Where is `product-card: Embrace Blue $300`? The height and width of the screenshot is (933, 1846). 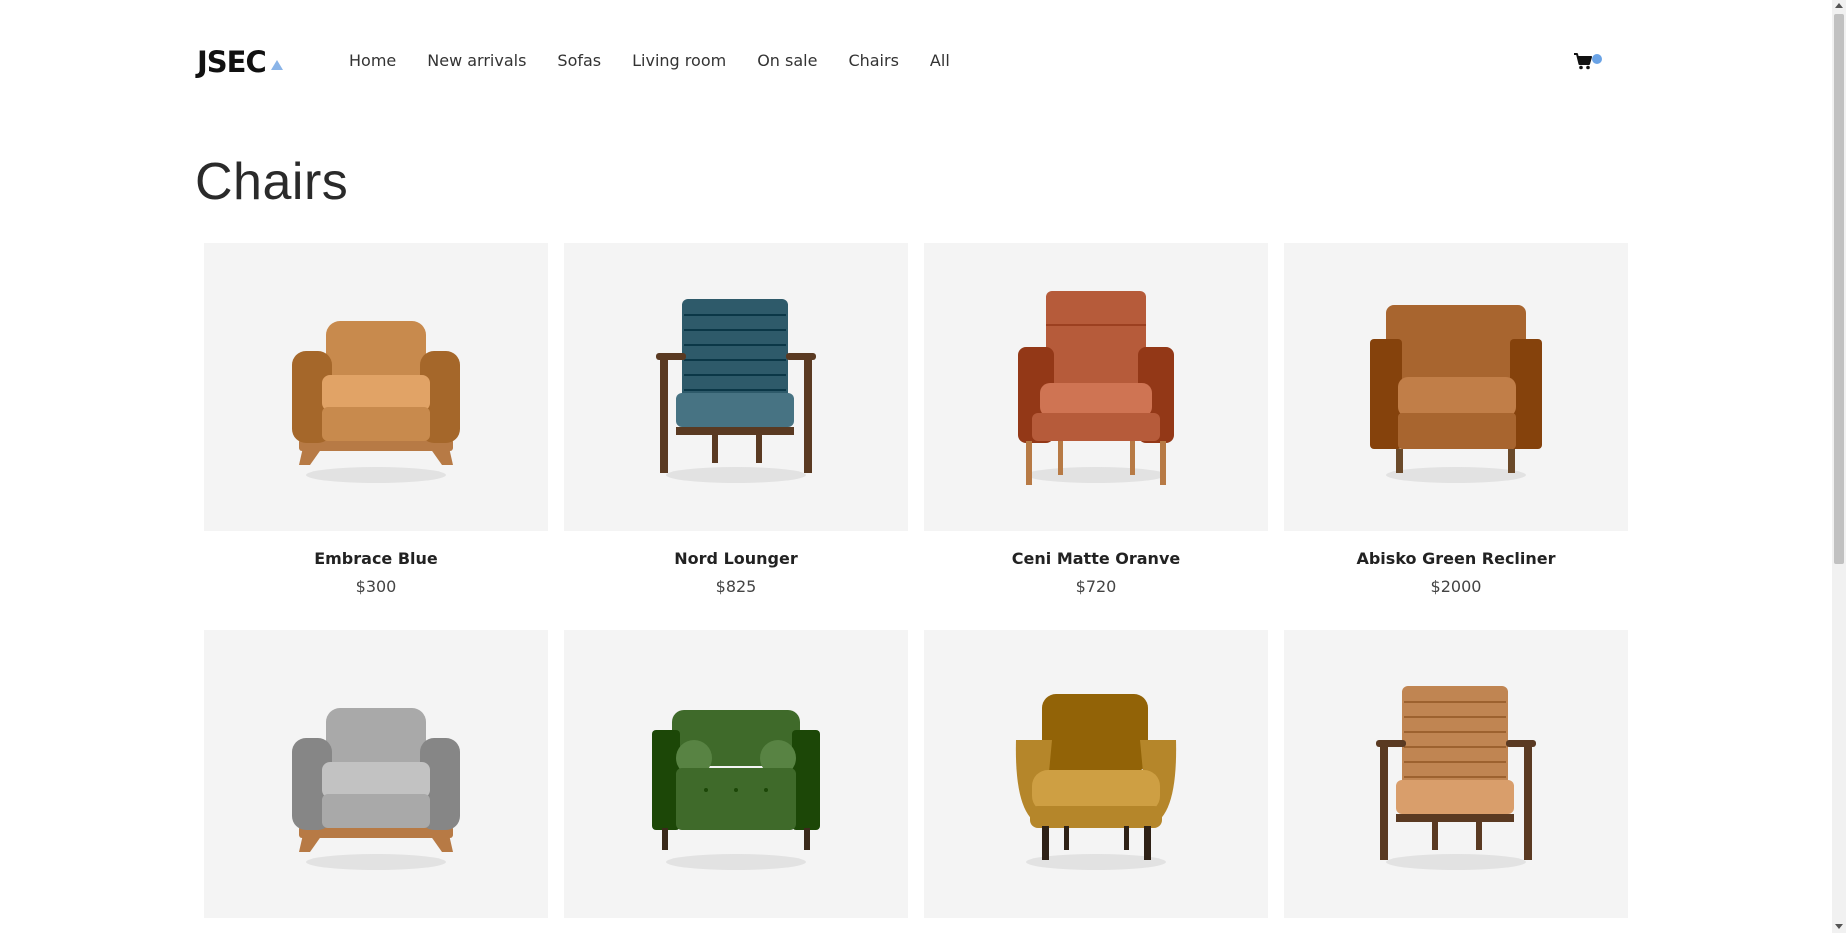 product-card: Embrace Blue $300 is located at coordinates (376, 420).